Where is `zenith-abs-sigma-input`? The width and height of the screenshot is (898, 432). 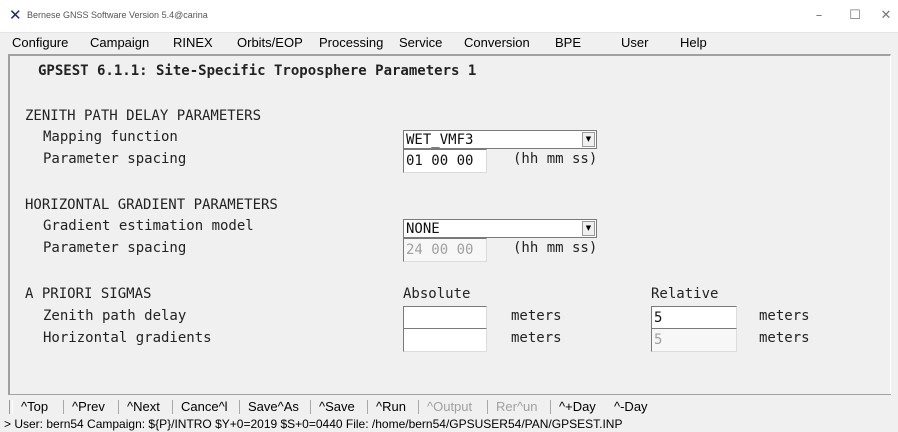
zenith-abs-sigma-input is located at coordinates (445, 318).